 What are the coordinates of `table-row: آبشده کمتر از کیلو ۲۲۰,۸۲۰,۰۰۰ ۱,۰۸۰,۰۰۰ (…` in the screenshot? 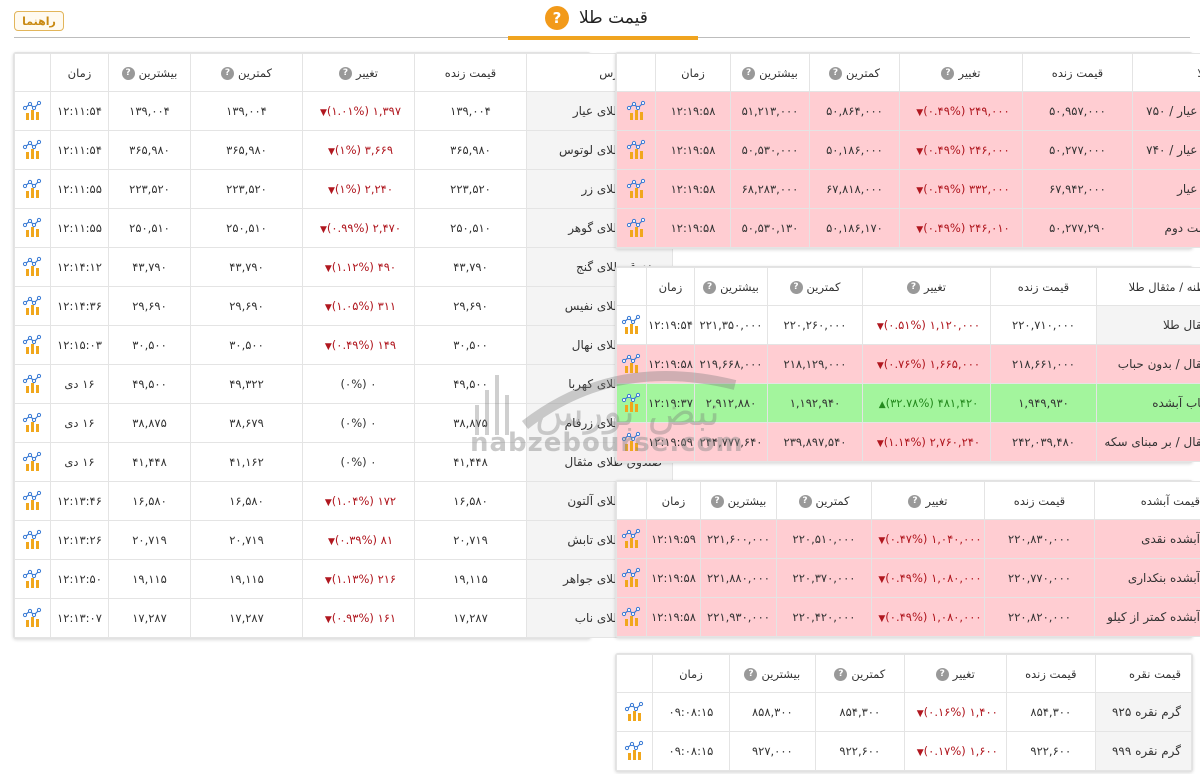 It's located at (908, 617).